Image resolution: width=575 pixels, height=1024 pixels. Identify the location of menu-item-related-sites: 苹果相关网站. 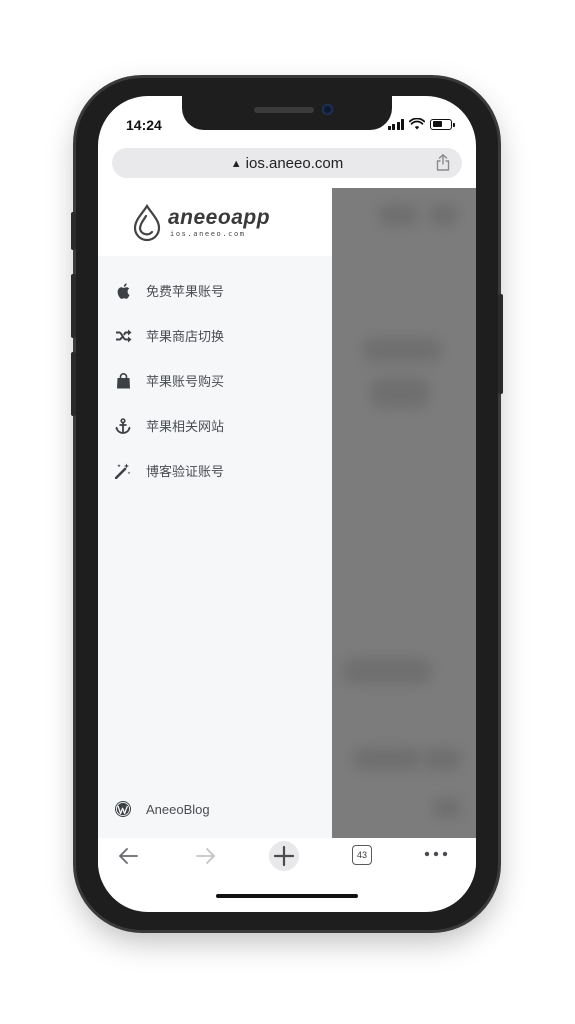
(215, 425).